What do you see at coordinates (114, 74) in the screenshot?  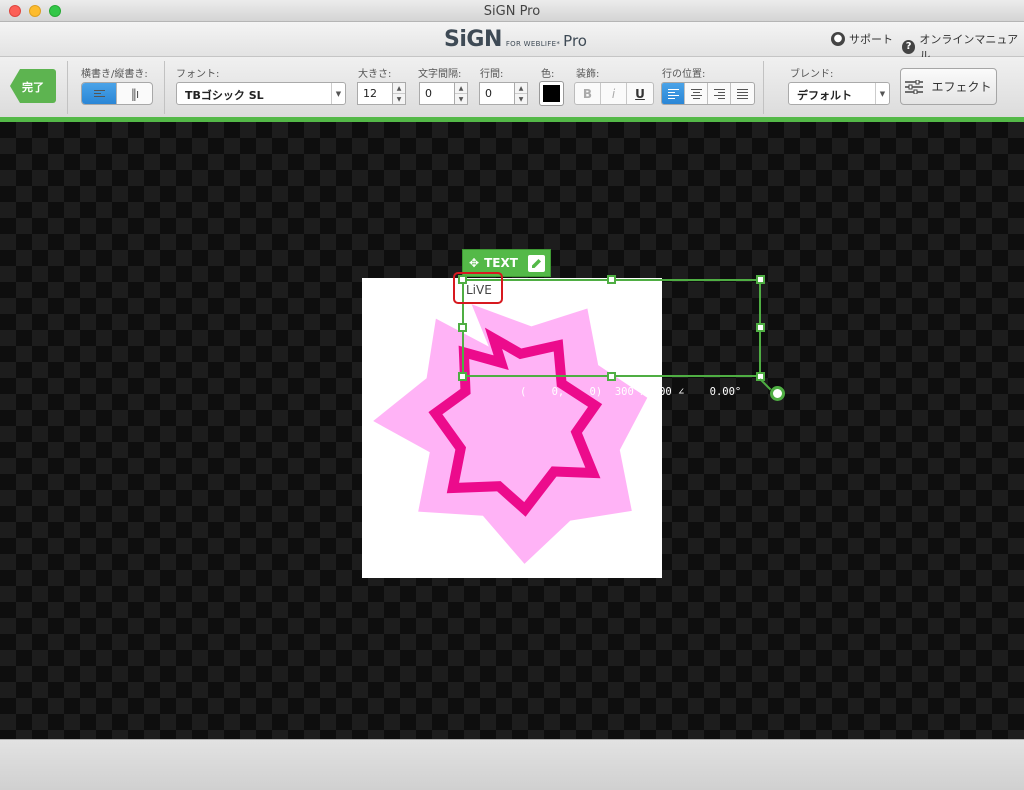 I see `orientation-label: 横書き/縦書き:` at bounding box center [114, 74].